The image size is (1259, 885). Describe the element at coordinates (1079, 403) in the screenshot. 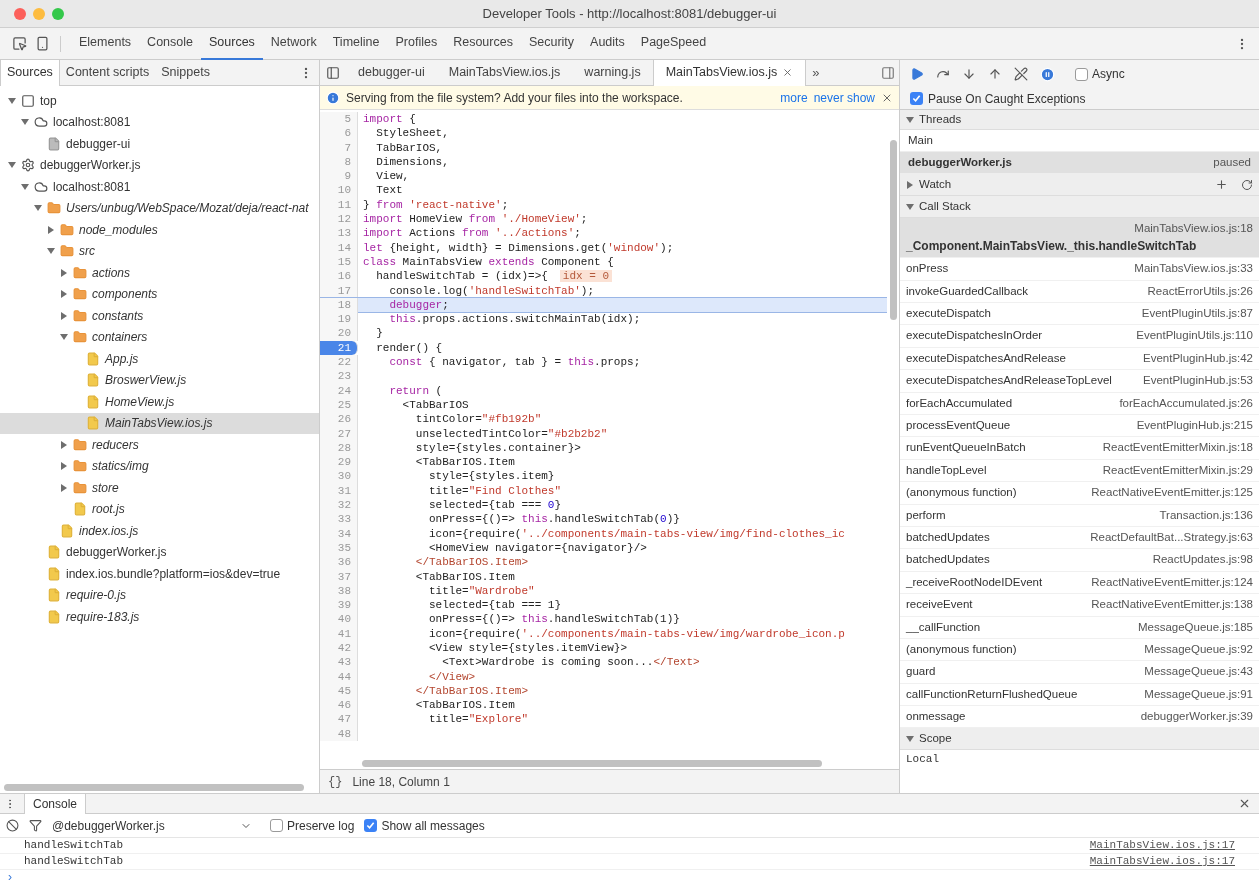

I see `call-frame: forEachAccumulated forEachAccumulated.js:26` at that location.